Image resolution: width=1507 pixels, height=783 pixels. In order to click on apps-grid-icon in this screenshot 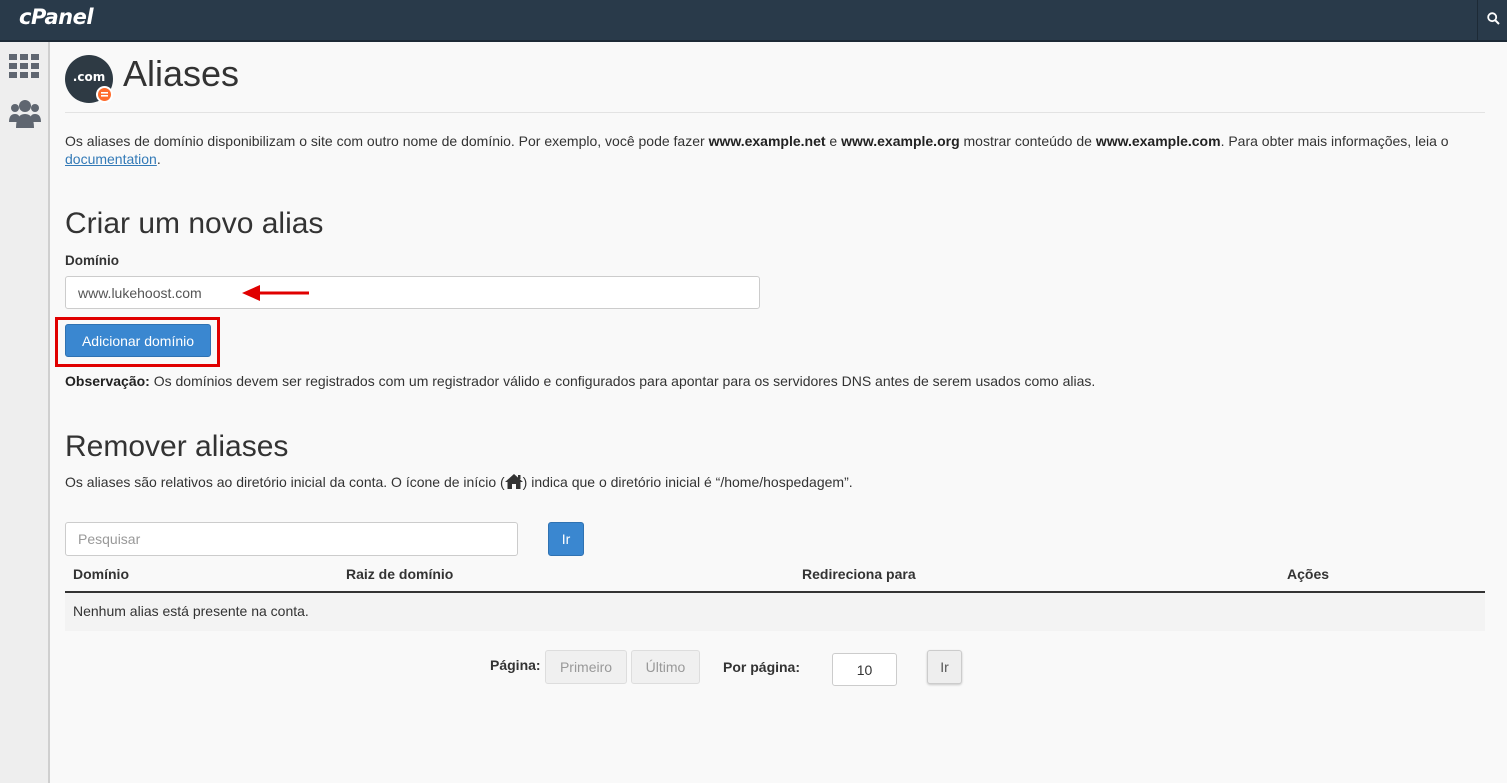, I will do `click(24, 66)`.